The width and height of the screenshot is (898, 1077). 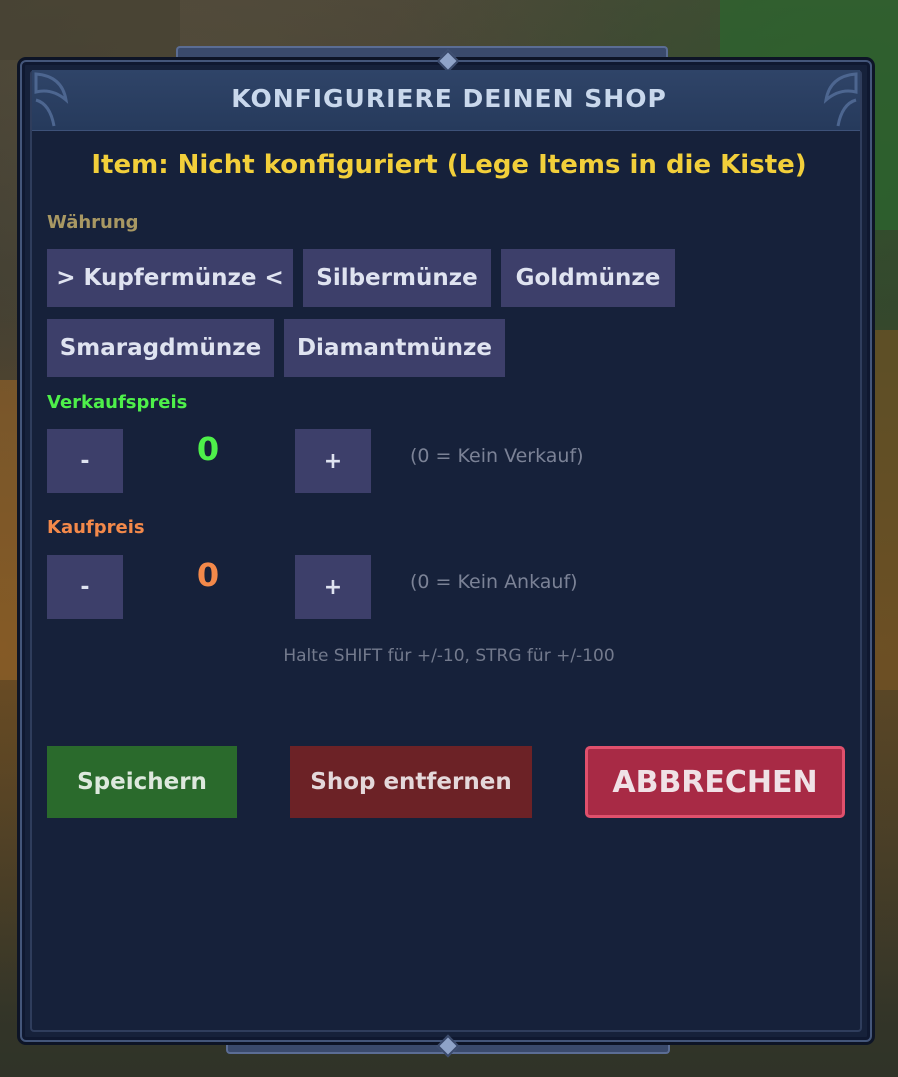 I want to click on currency-button-smaragd: Smaragdmünze, so click(x=160, y=348).